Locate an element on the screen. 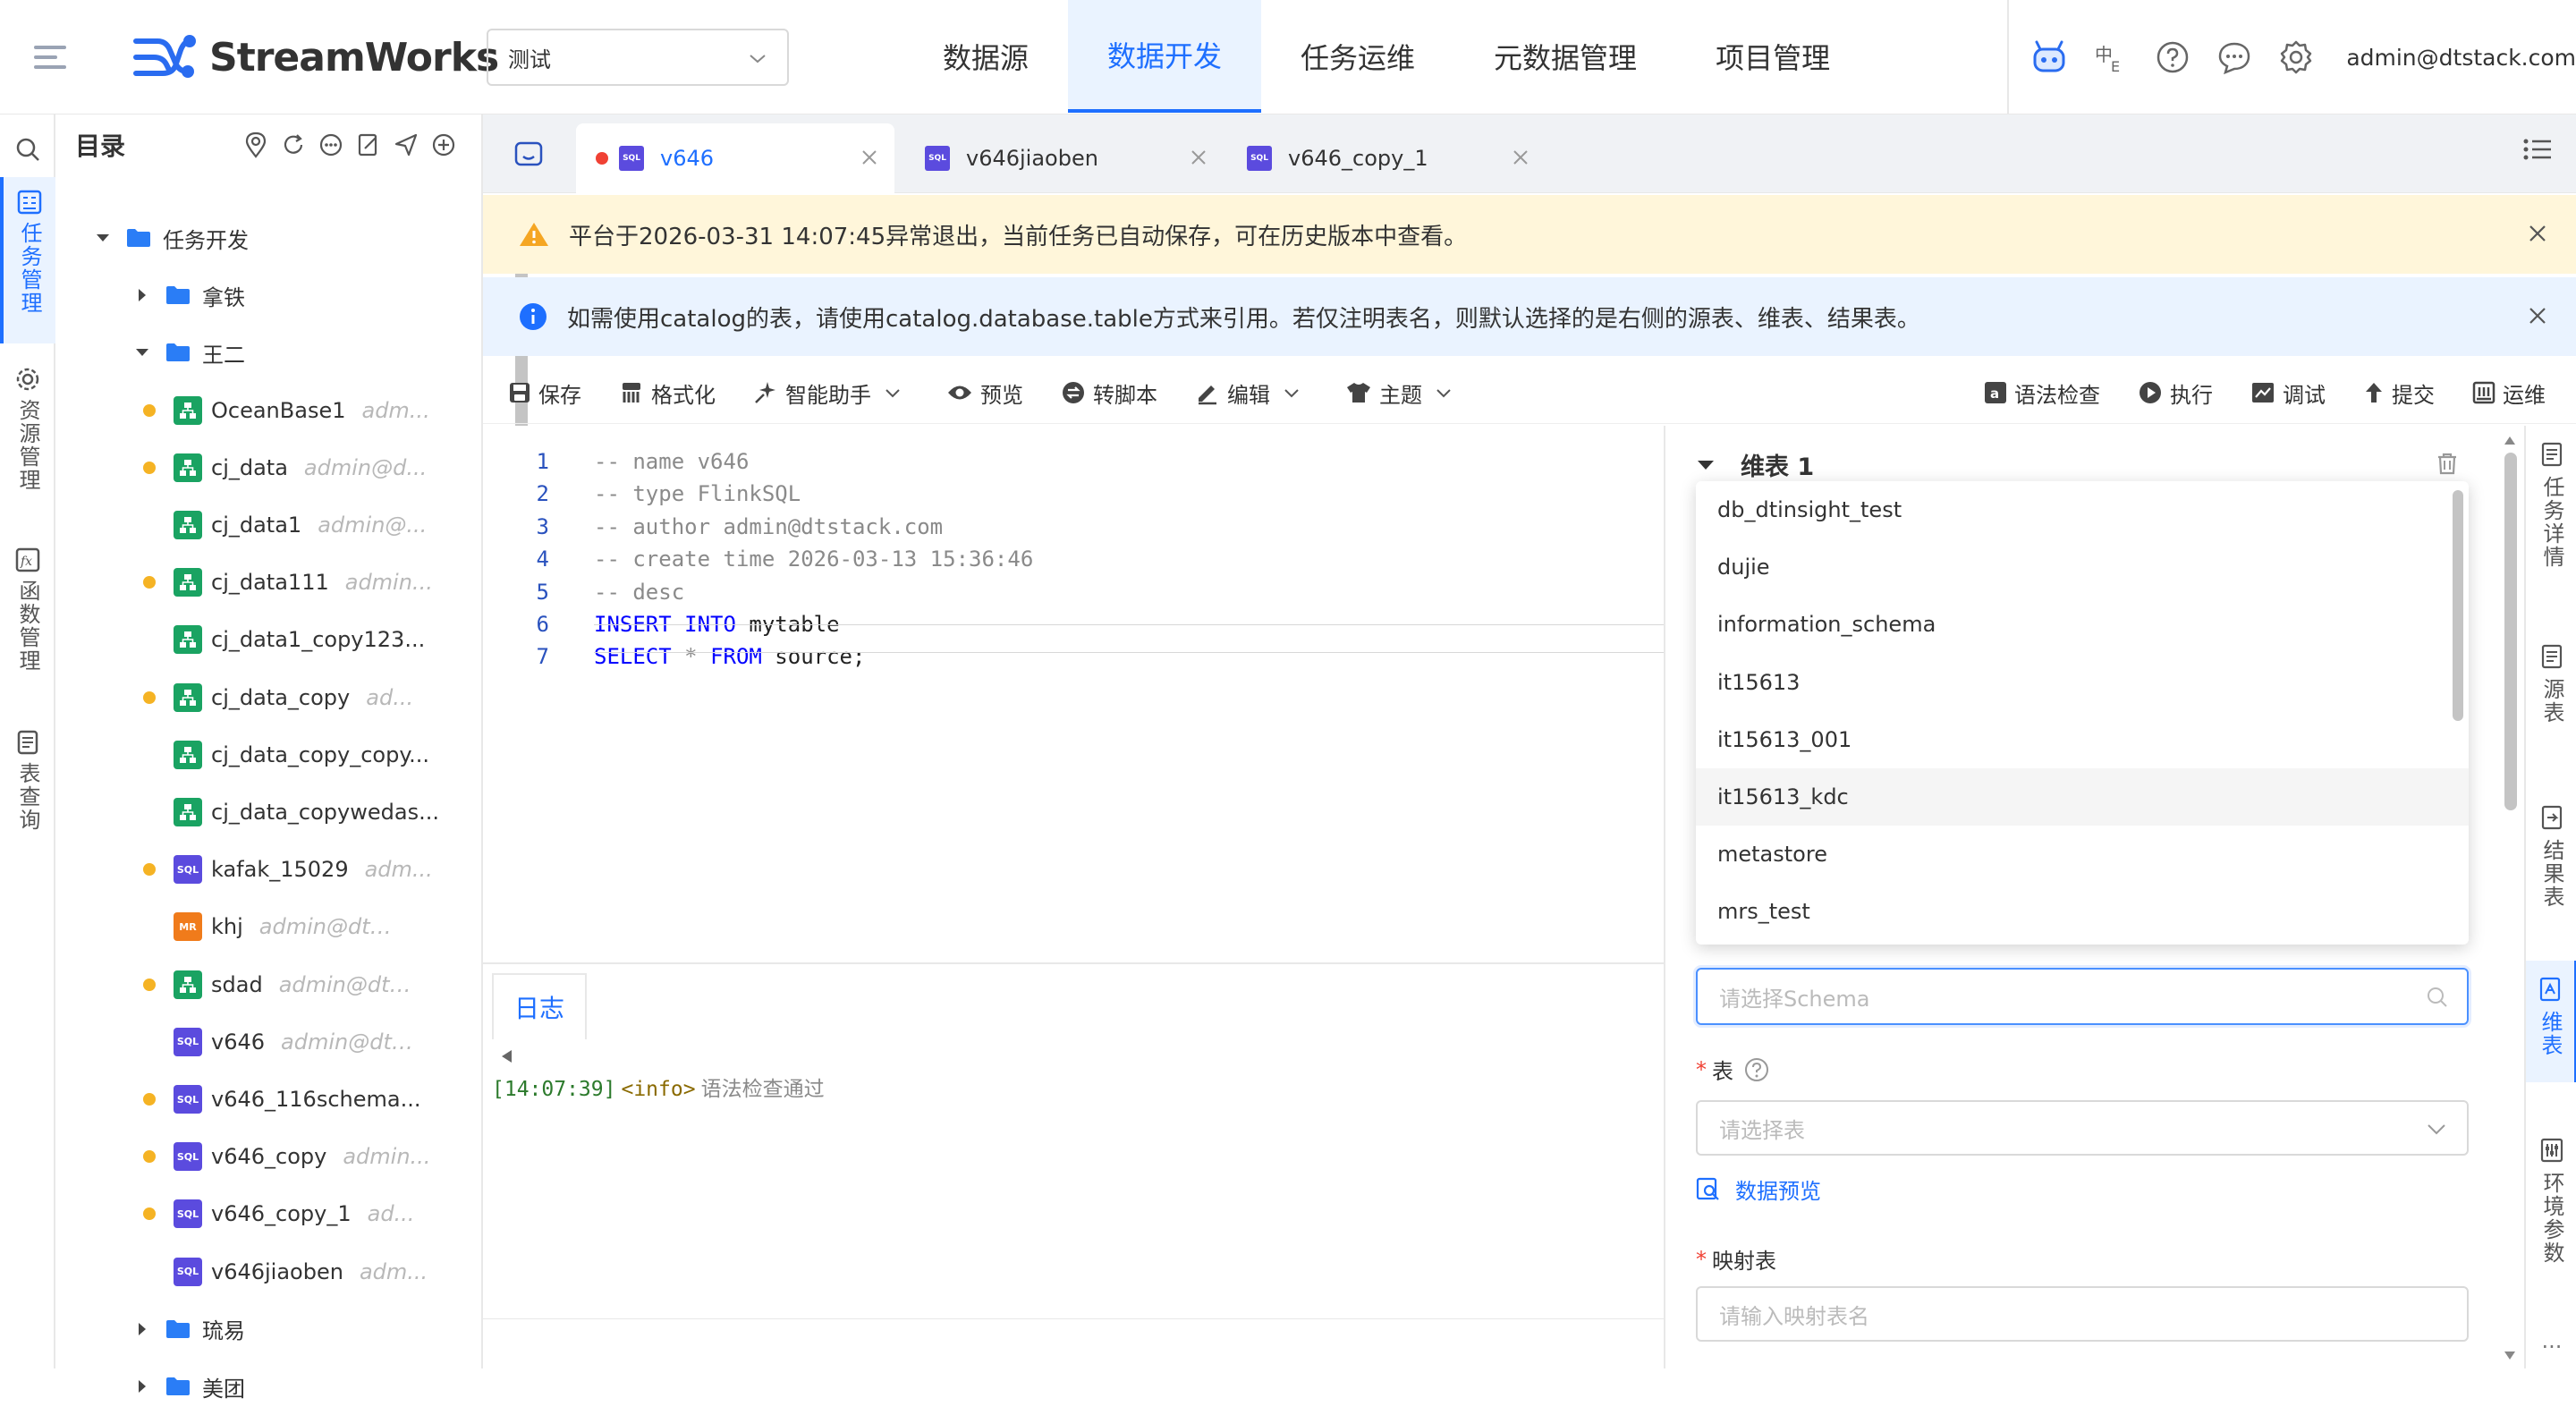 This screenshot has width=2576, height=1415. tab-list-menu-icon is located at coordinates (2537, 150).